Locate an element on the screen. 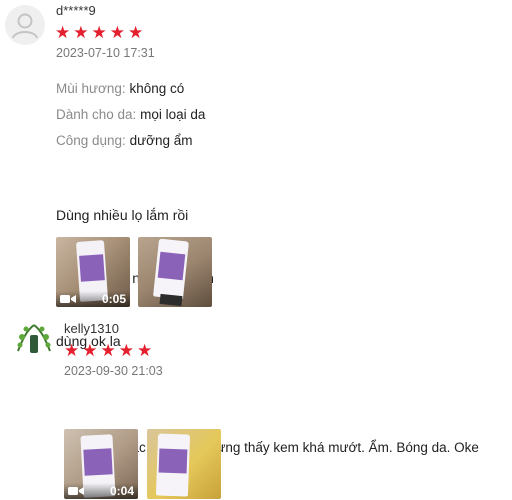 The height and width of the screenshot is (500, 512). product-cap is located at coordinates (171, 300).